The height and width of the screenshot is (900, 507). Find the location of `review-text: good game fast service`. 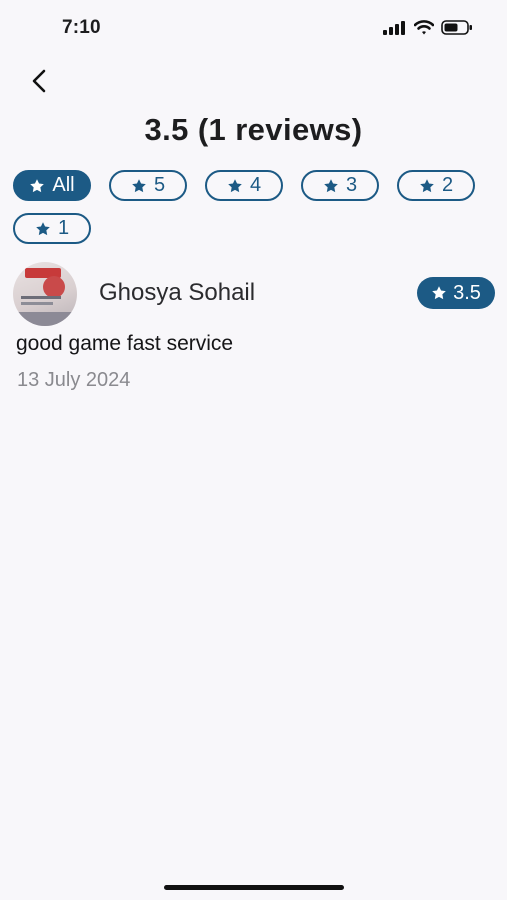

review-text: good game fast service is located at coordinates (125, 343).